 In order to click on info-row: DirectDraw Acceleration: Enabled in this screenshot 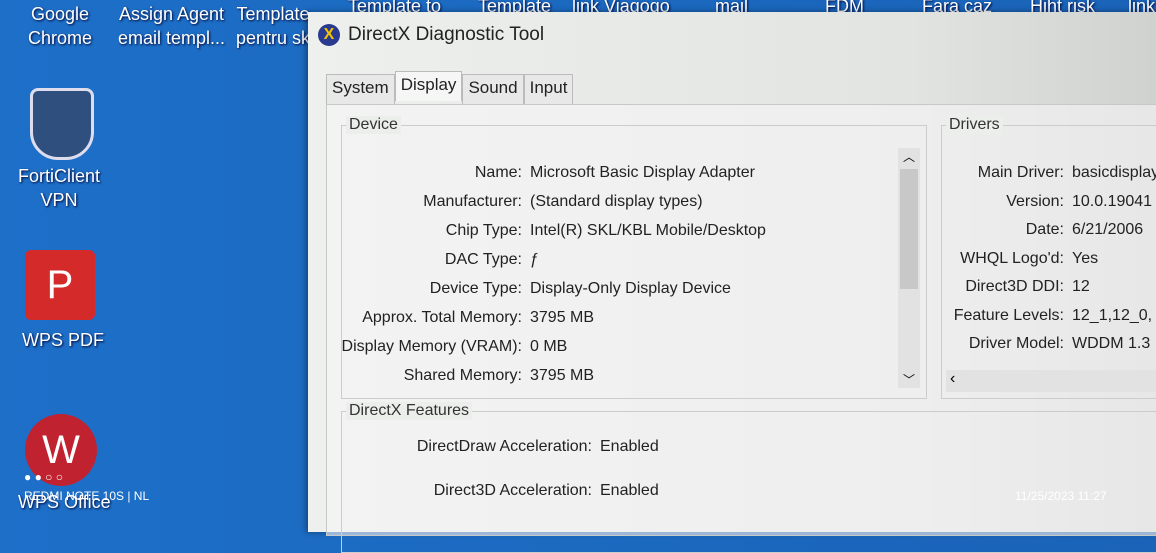, I will do `click(505, 447)`.